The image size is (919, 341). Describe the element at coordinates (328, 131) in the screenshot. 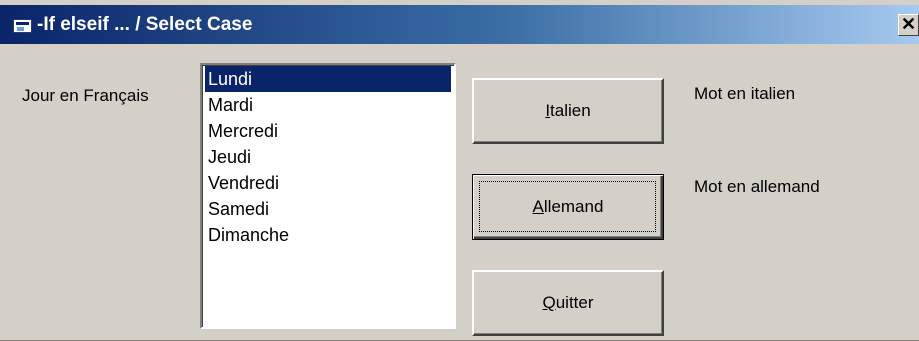

I see `list-item-mercredi: Mercredi` at that location.